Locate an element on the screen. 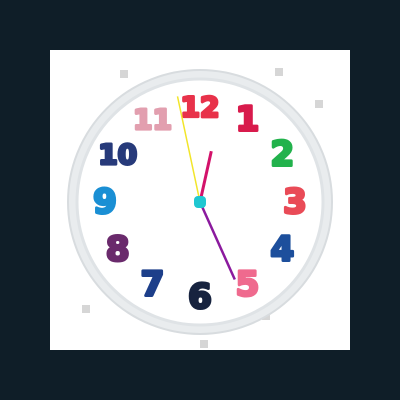 The width and height of the screenshot is (400, 400). center-pin is located at coordinates (200, 202).